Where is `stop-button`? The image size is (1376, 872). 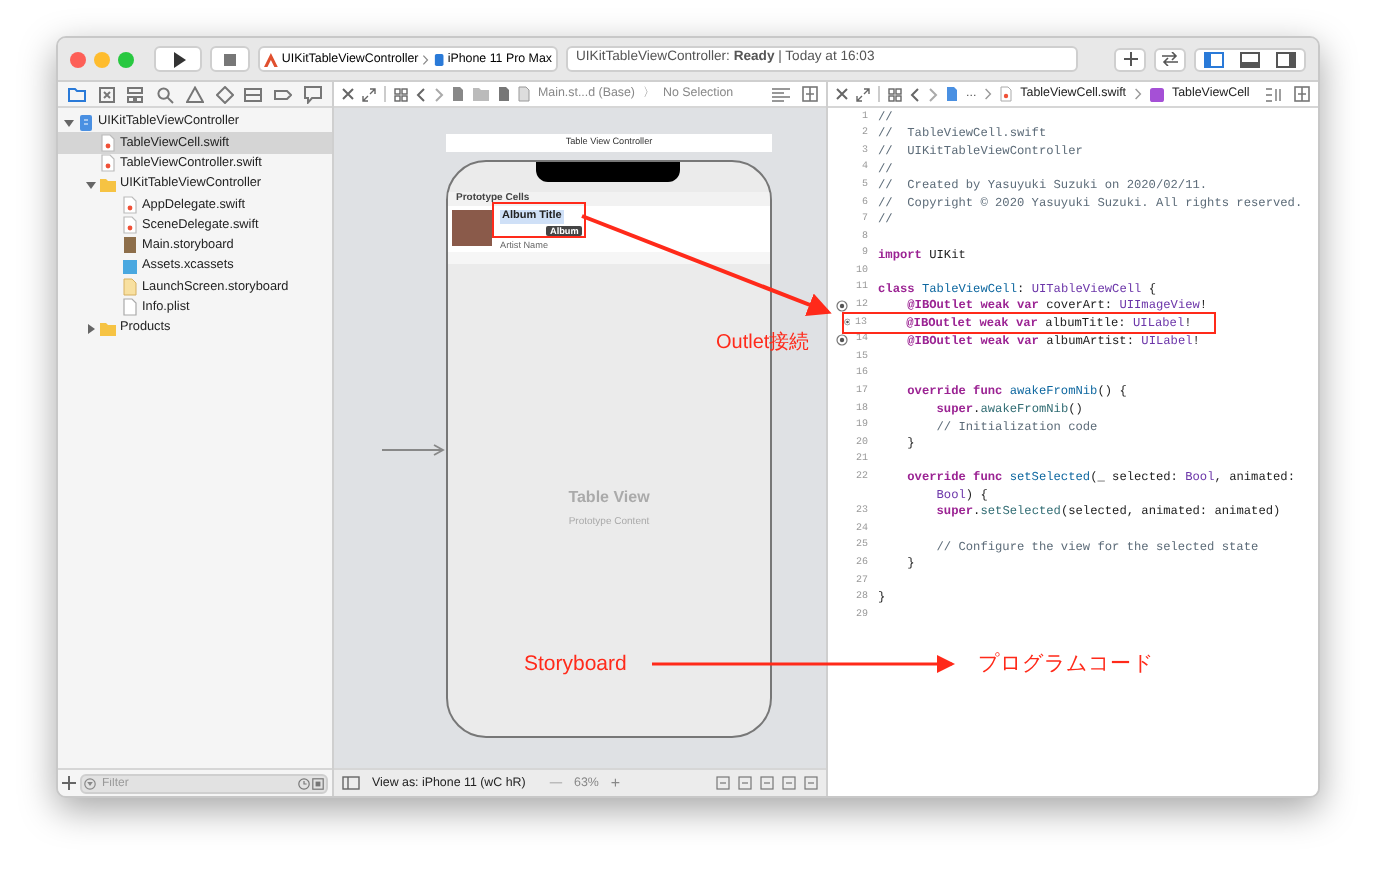 stop-button is located at coordinates (230, 59).